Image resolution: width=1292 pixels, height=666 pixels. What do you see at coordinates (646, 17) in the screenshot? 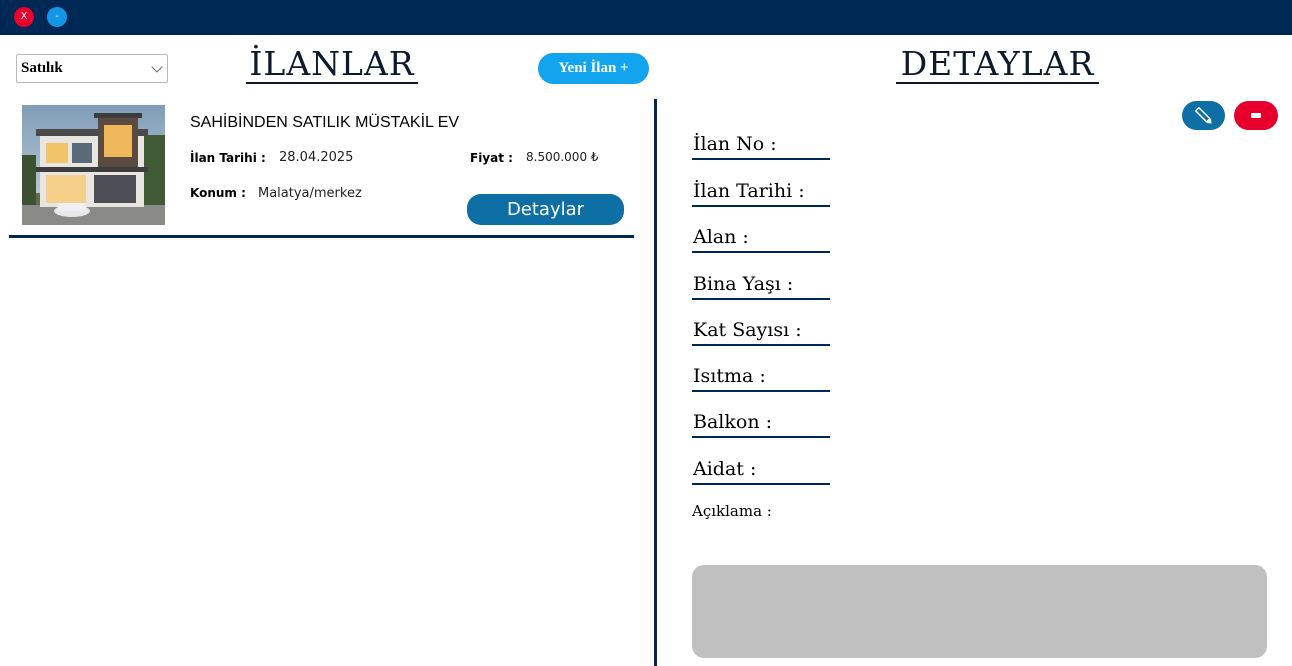
I see `title-bar: X -` at bounding box center [646, 17].